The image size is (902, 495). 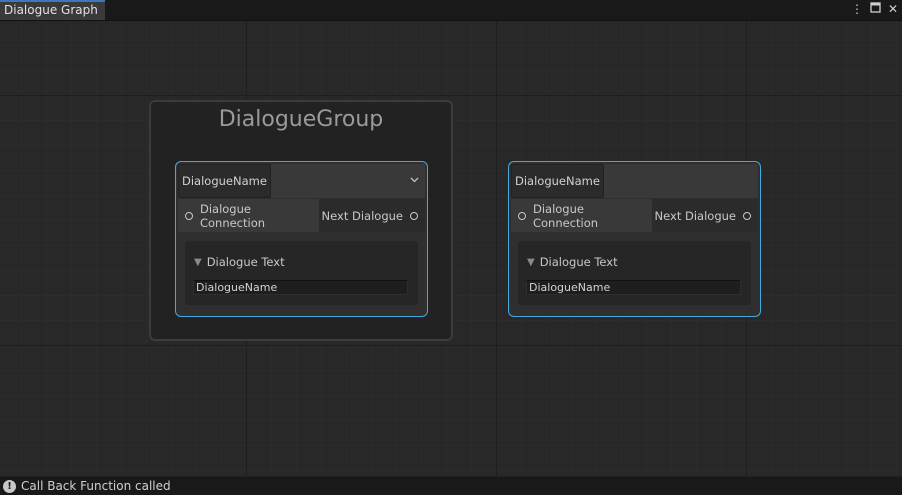 I want to click on window-controls: ⋮ ✕, so click(x=875, y=9).